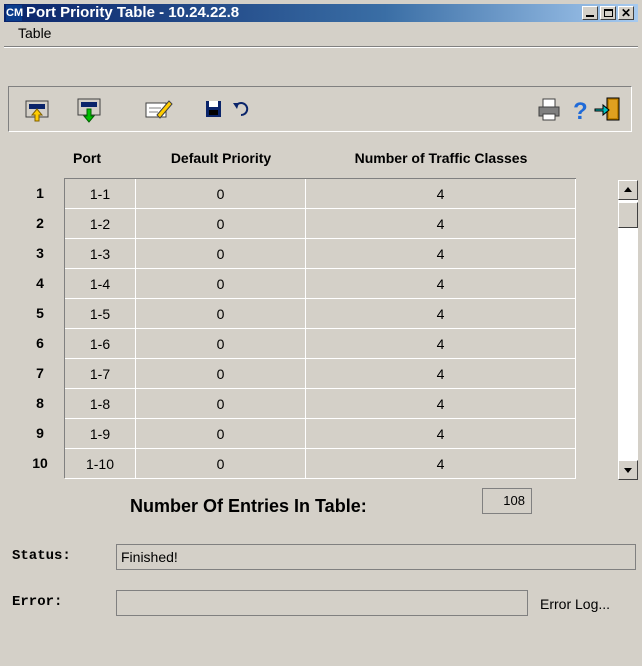 This screenshot has height=666, width=642. I want to click on title-bar: CM Port Priority Table - 10.24.22.8 ✕, so click(321, 13).